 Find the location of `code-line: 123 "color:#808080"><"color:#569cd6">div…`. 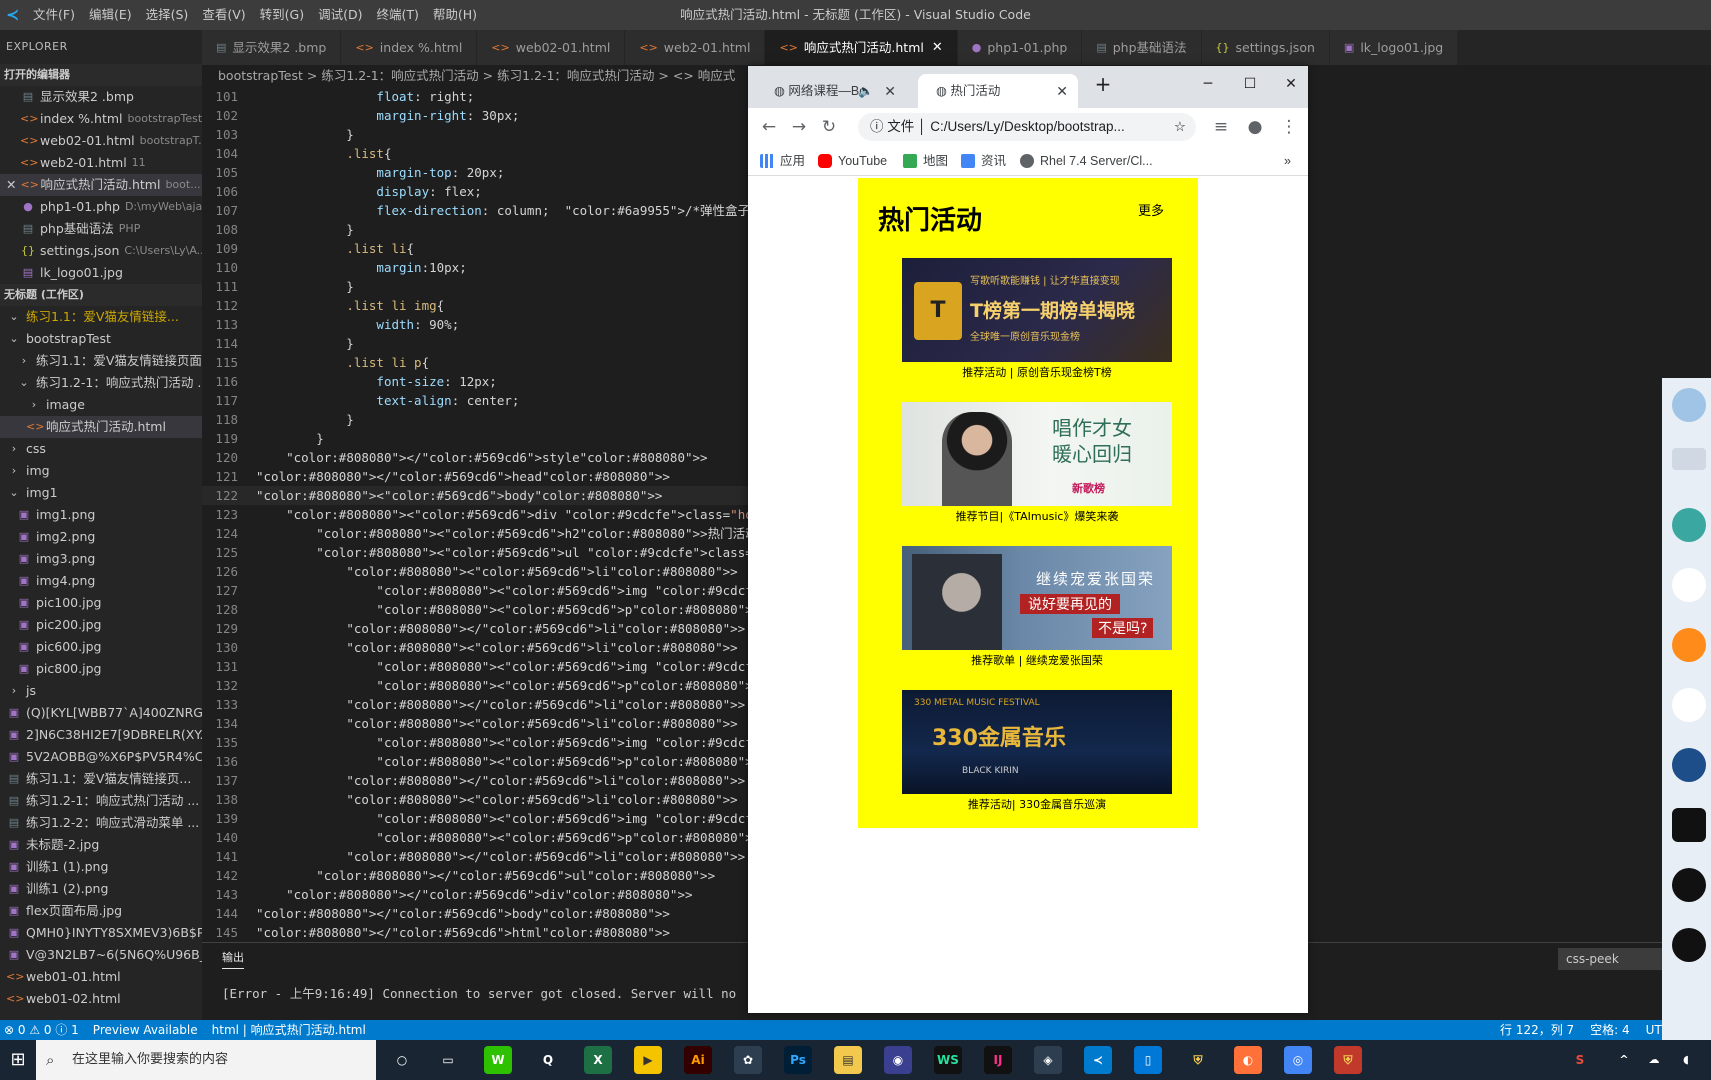

code-line: 123 "color:#808080"><"color:#569cd6">div… is located at coordinates (476, 514).